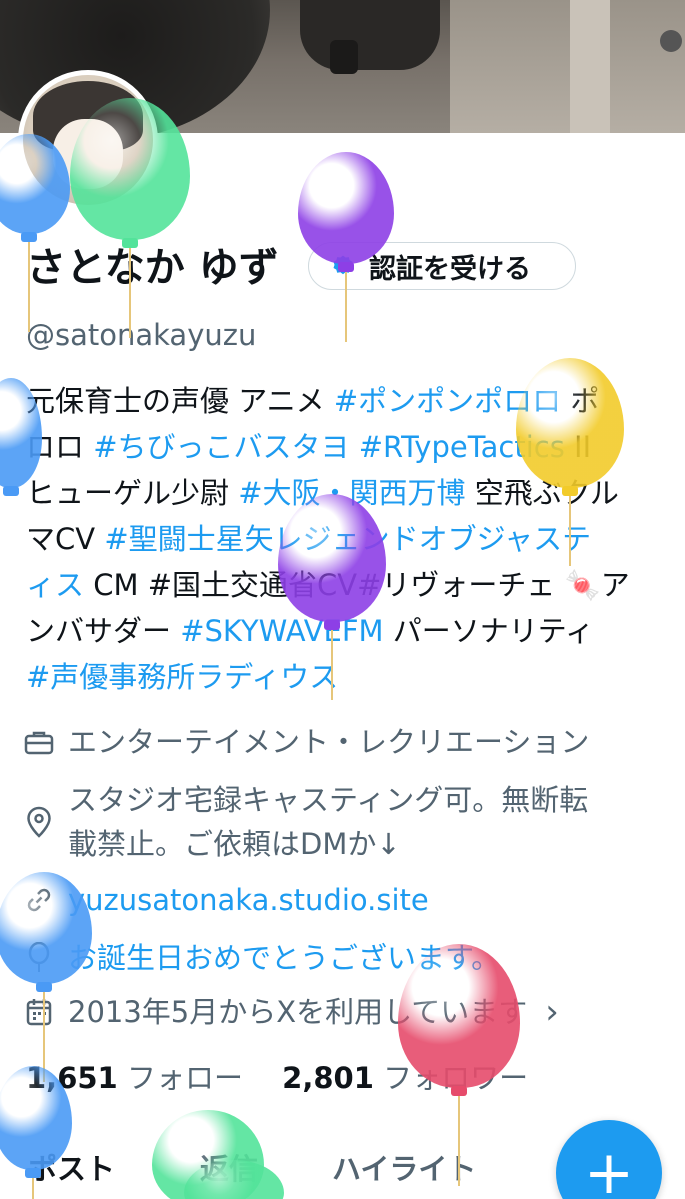 The height and width of the screenshot is (1199, 685). I want to click on bio-text: II, so click(578, 447).